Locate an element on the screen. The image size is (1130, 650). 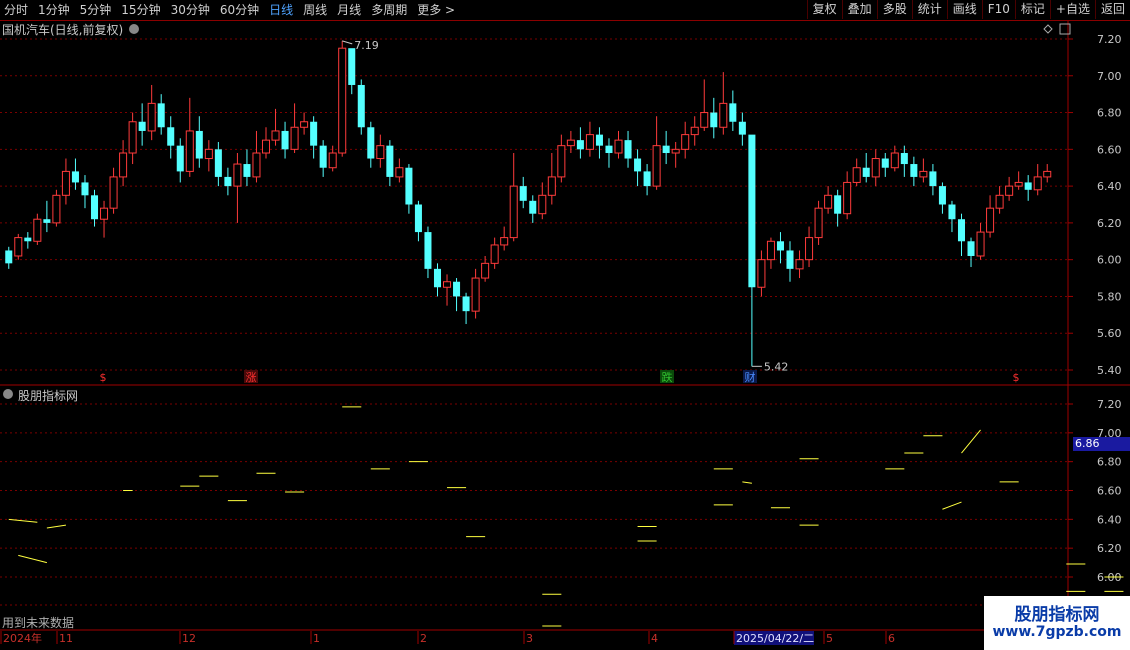
event-marker: 跌 is located at coordinates (667, 377).